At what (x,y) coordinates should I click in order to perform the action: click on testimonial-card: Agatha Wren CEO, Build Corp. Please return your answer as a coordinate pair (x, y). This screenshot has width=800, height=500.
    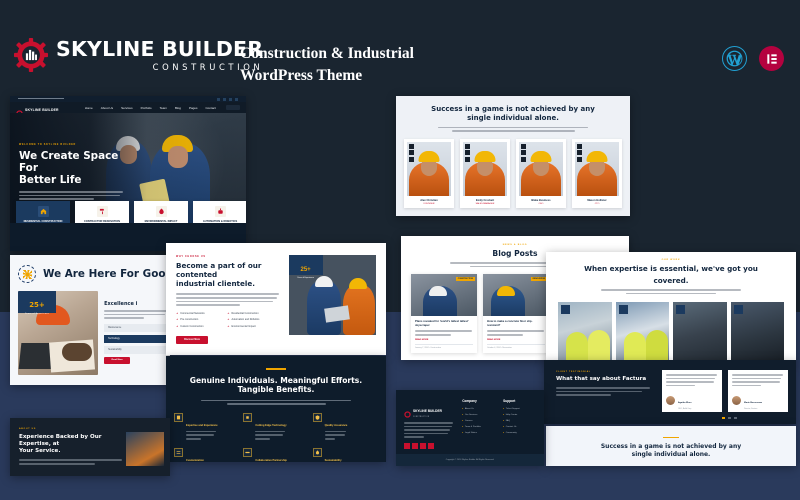
    Looking at the image, I should click on (692, 391).